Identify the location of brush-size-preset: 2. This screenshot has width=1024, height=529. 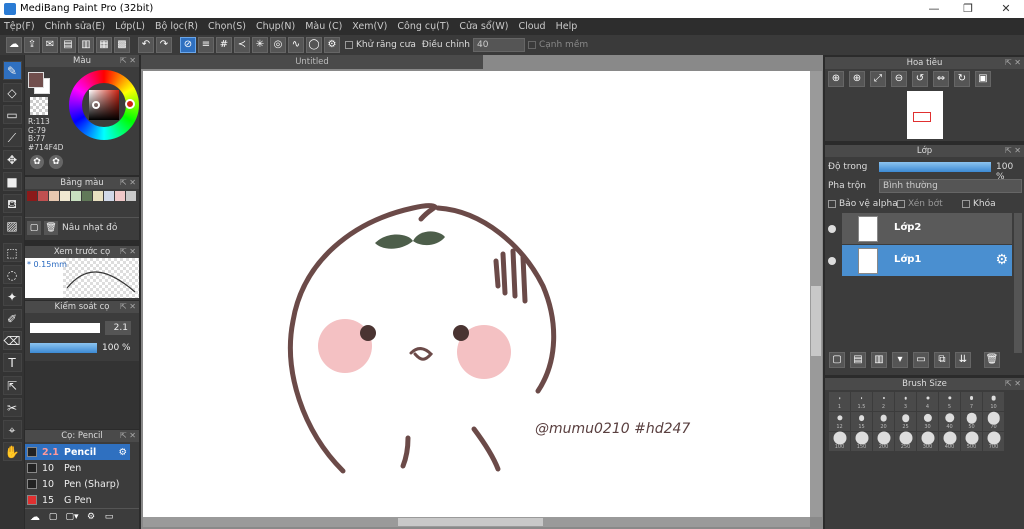
(883, 401).